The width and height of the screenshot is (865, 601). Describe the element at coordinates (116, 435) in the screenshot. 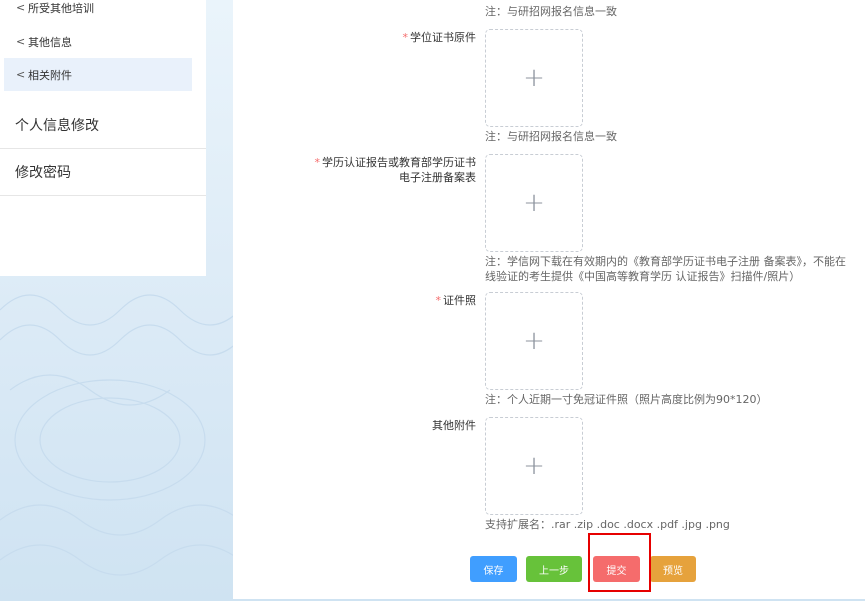

I see `background-pattern` at that location.